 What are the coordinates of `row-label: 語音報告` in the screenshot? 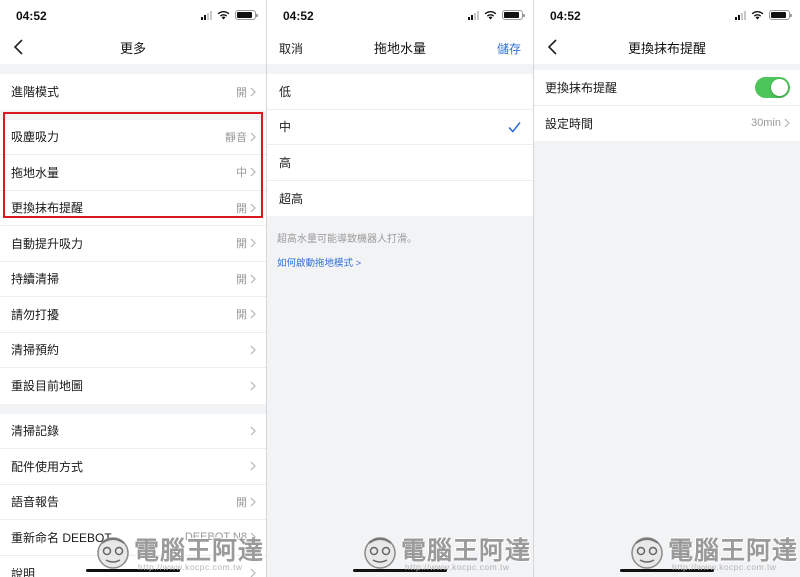 It's located at (35, 502).